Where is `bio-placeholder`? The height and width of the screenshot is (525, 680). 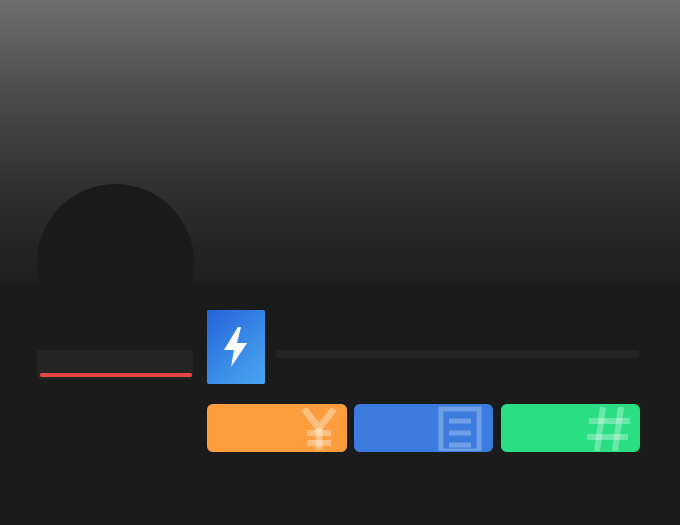 bio-placeholder is located at coordinates (457, 354).